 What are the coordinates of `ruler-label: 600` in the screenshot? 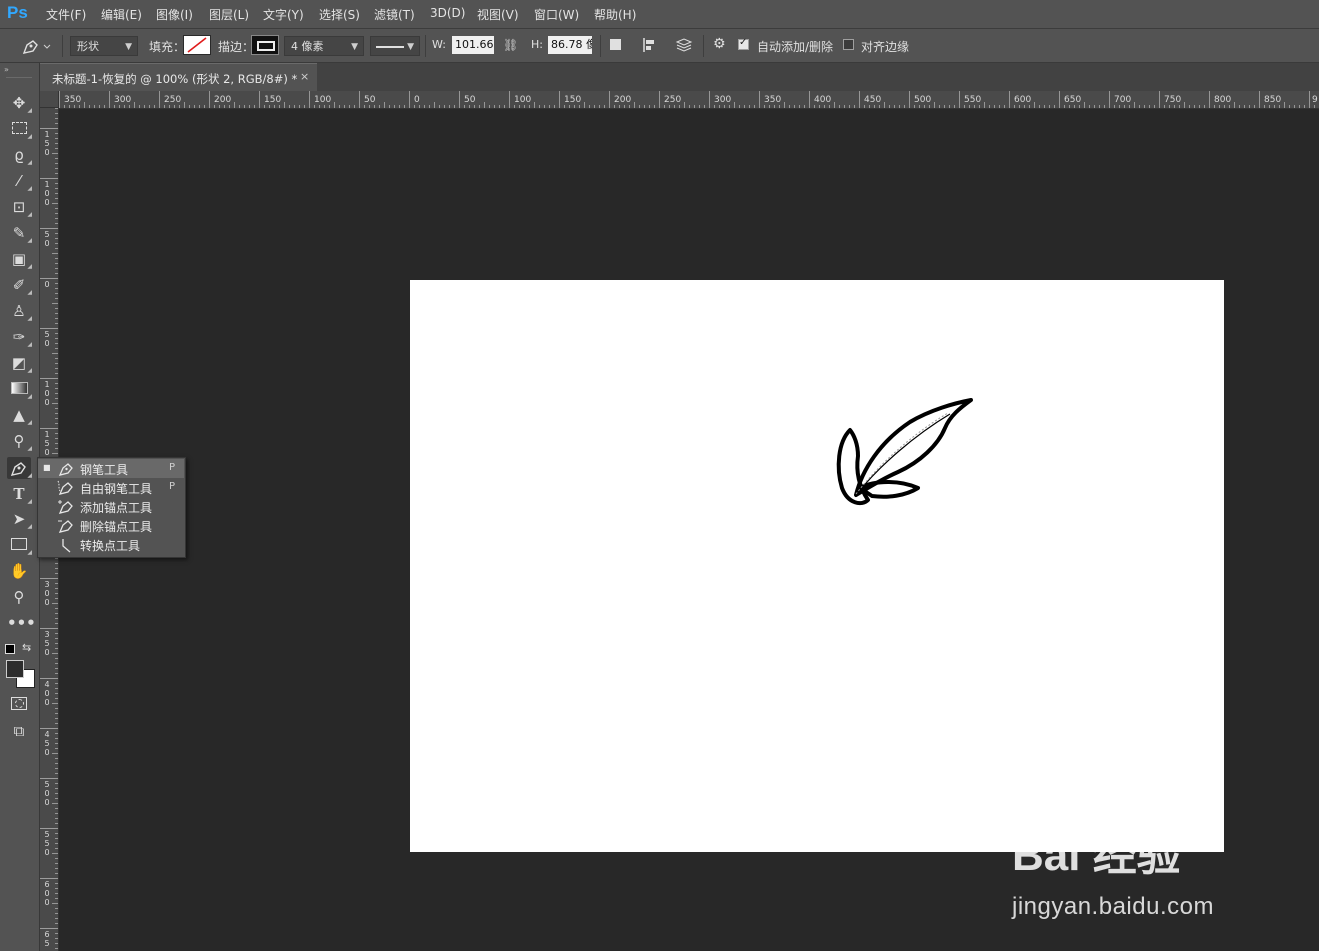 It's located at (1023, 100).